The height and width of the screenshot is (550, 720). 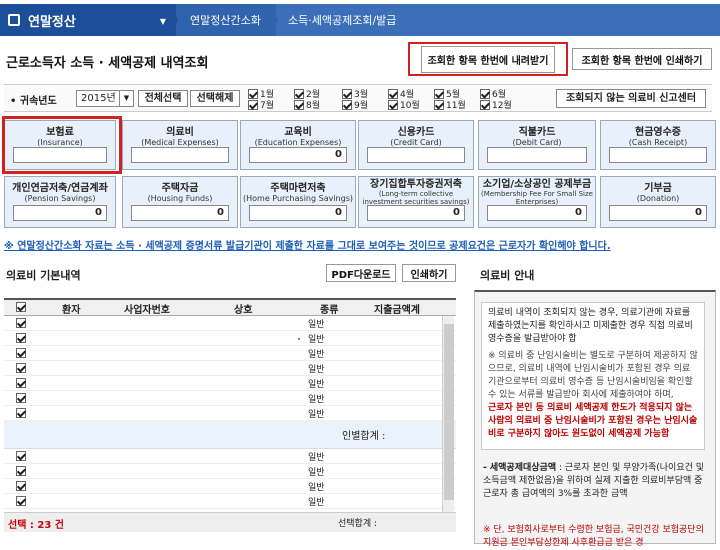 I want to click on category-name: 현금영수증, so click(x=658, y=132).